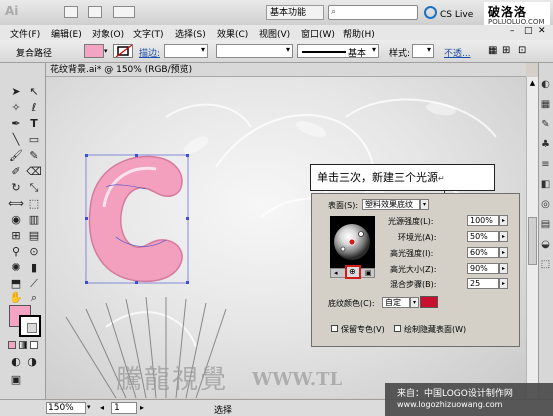 The width and height of the screenshot is (553, 416). I want to click on magic-wand-tool-icon: ✧, so click(16, 108).